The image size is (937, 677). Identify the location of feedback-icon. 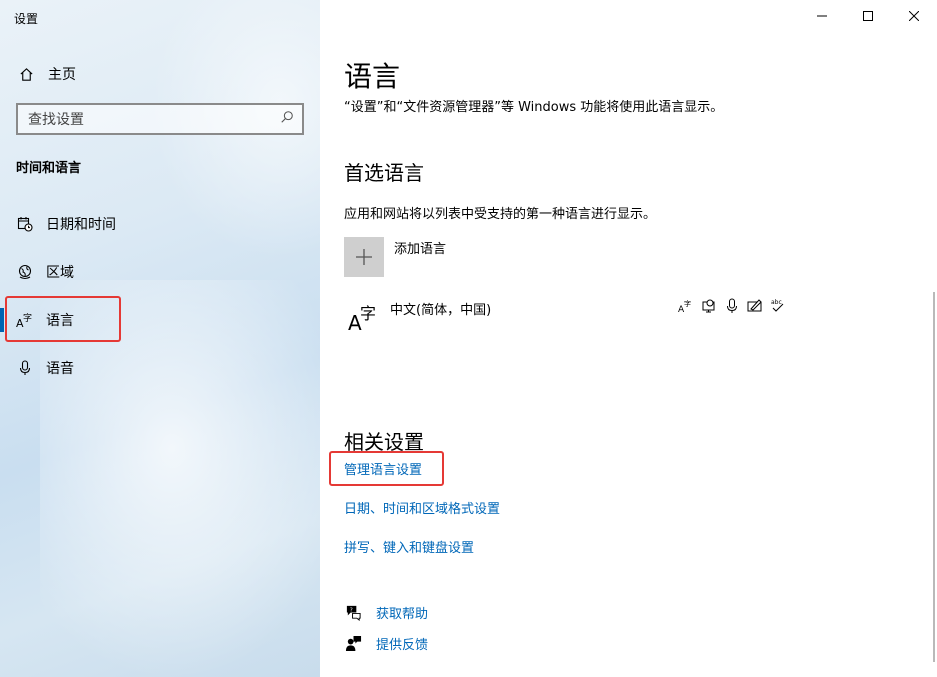
(353, 644).